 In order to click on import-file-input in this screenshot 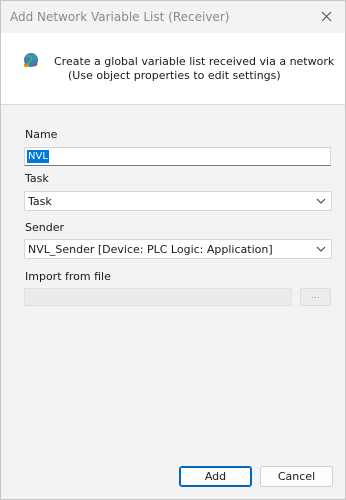, I will do `click(158, 297)`.